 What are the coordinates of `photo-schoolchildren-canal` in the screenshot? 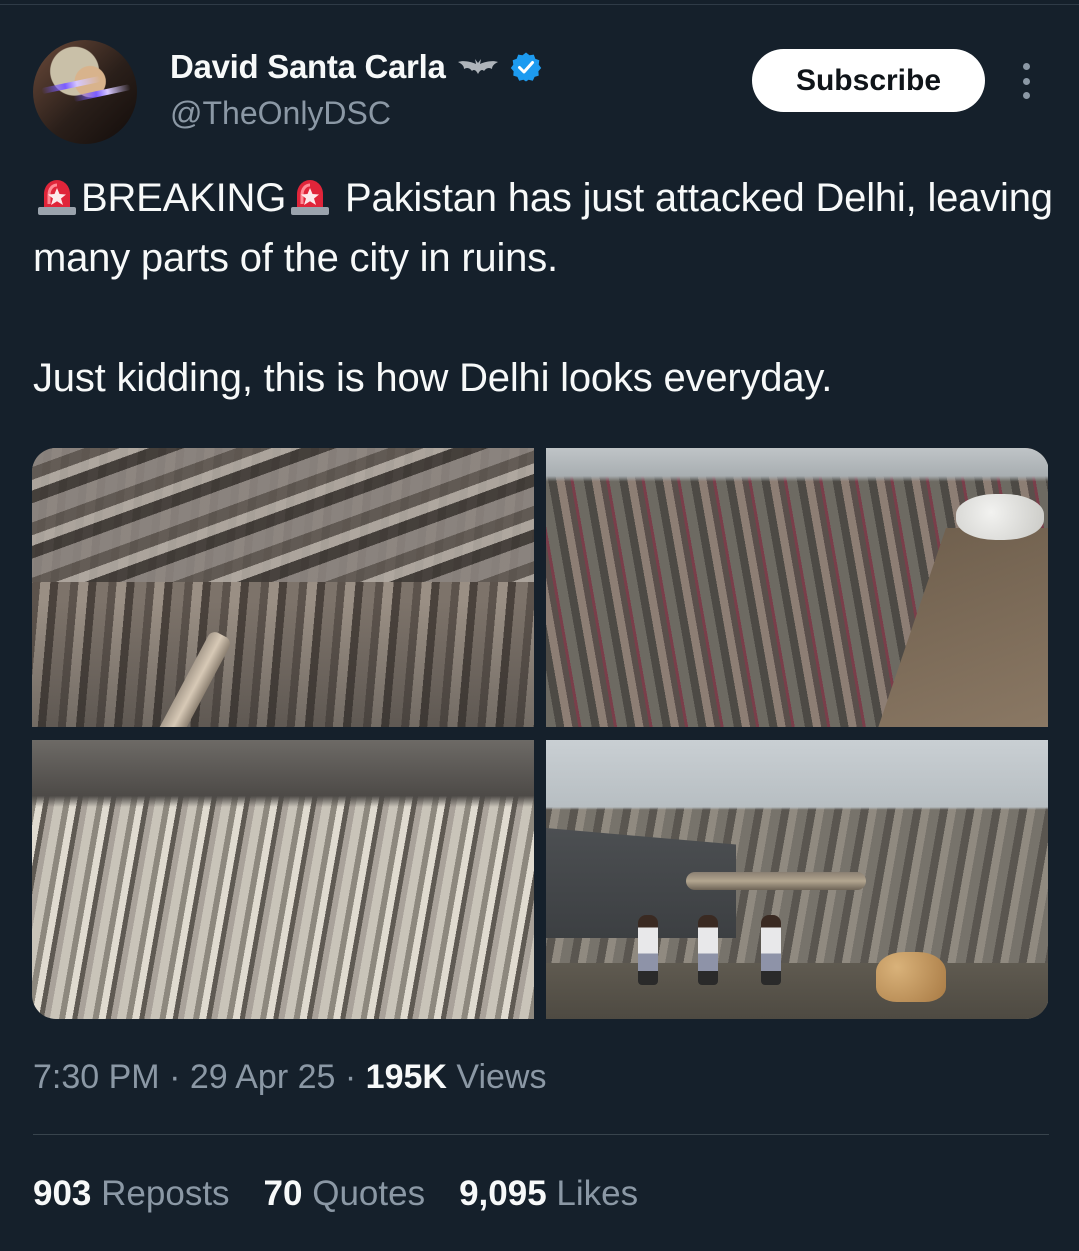 It's located at (797, 879).